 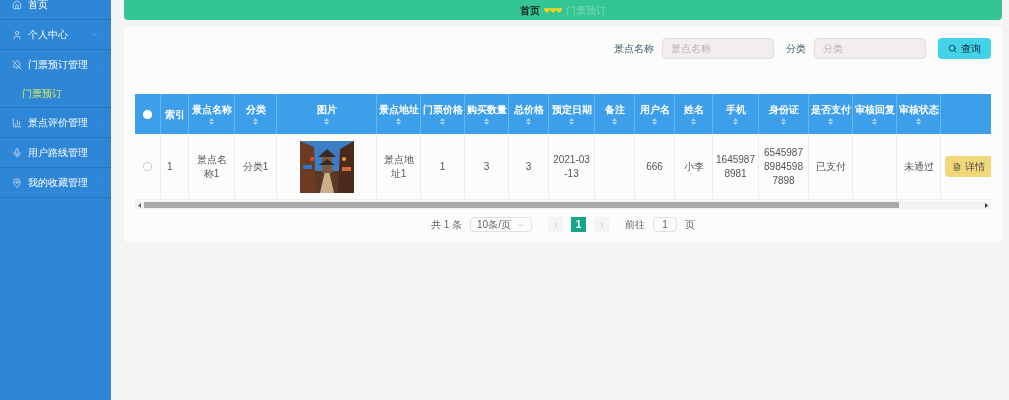 I want to click on table-cell: 分类1, so click(x=255, y=166).